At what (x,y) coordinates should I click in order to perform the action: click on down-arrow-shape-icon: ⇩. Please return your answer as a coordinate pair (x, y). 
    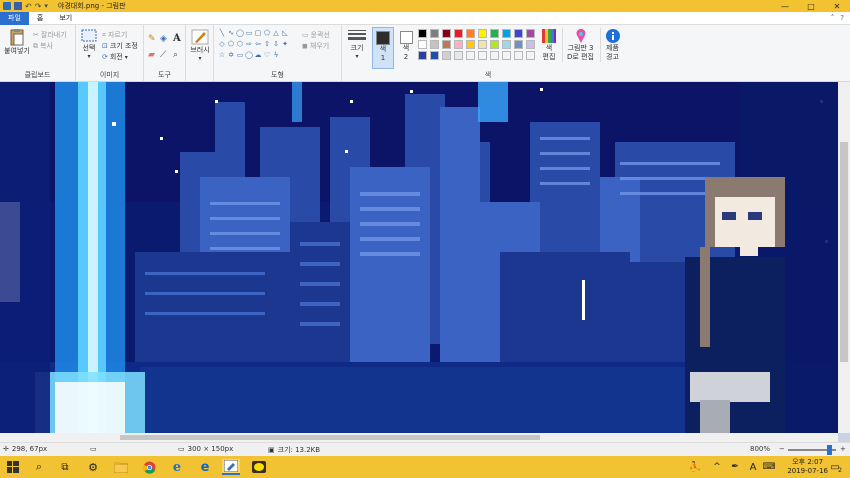
    Looking at the image, I should click on (276, 44).